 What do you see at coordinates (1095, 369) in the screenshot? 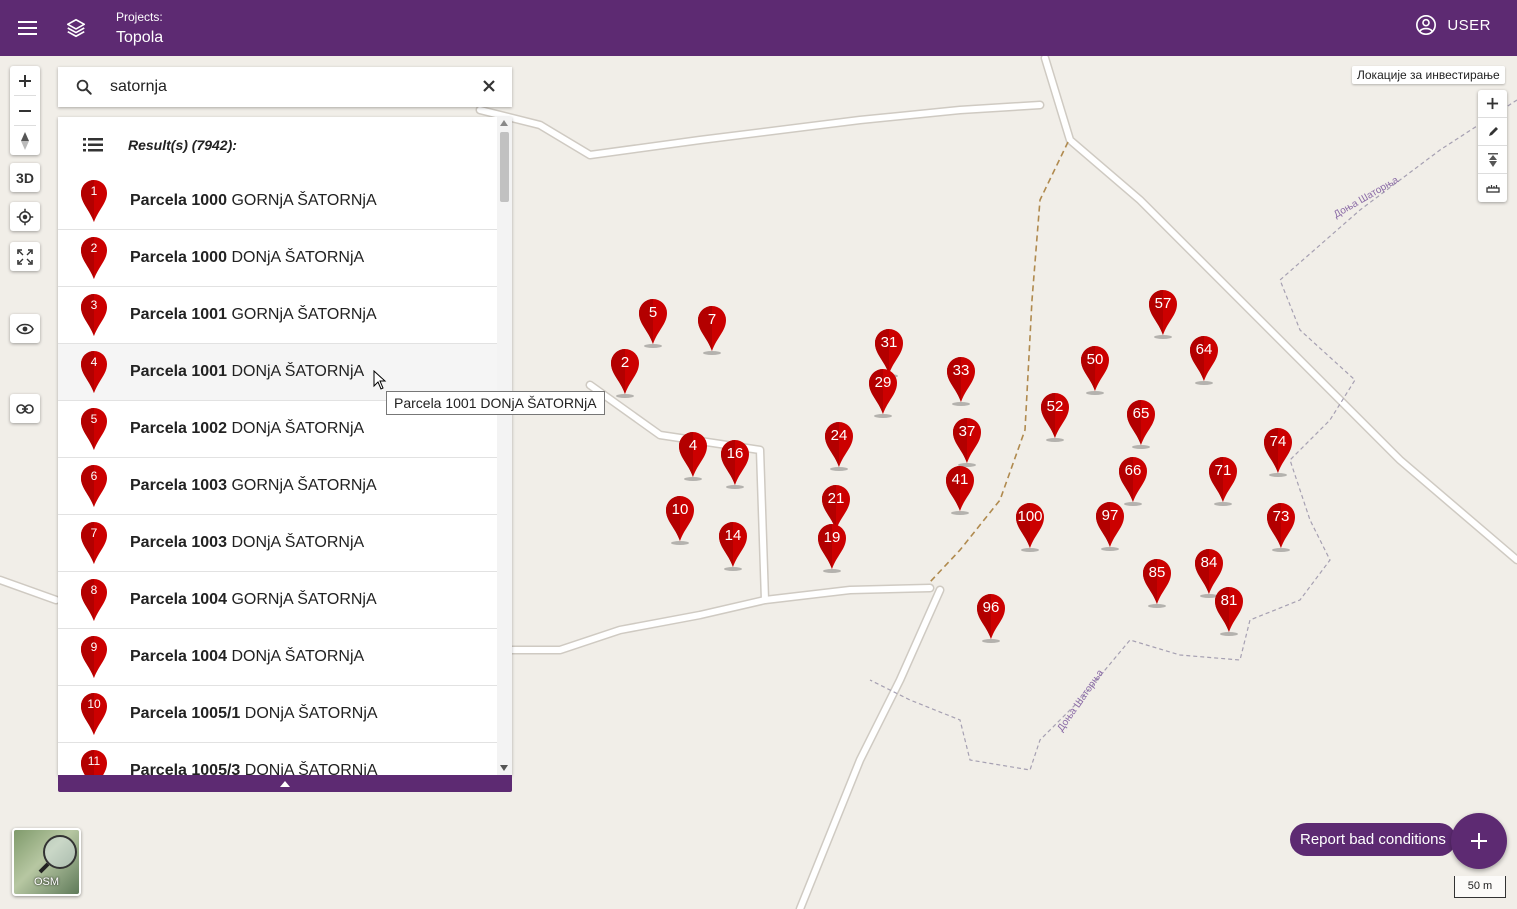
I see `map-marker: 50` at bounding box center [1095, 369].